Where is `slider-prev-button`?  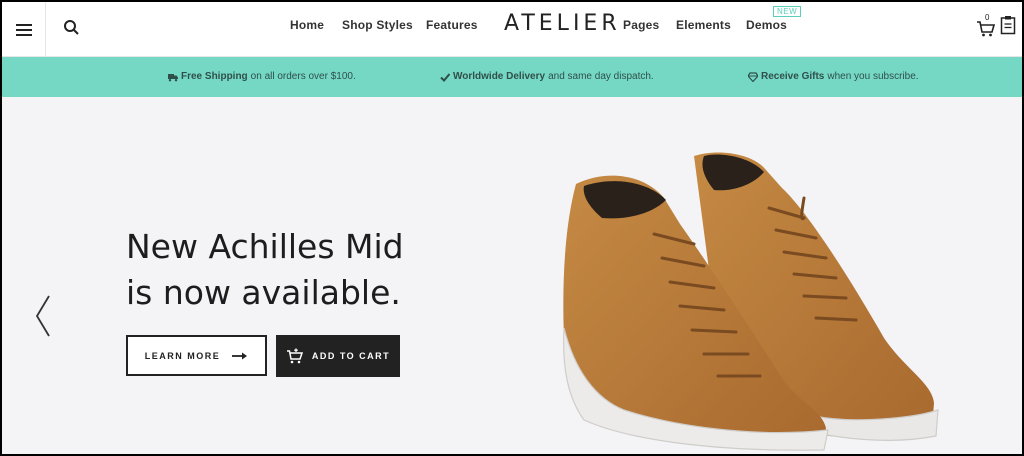
slider-prev-button is located at coordinates (43, 316).